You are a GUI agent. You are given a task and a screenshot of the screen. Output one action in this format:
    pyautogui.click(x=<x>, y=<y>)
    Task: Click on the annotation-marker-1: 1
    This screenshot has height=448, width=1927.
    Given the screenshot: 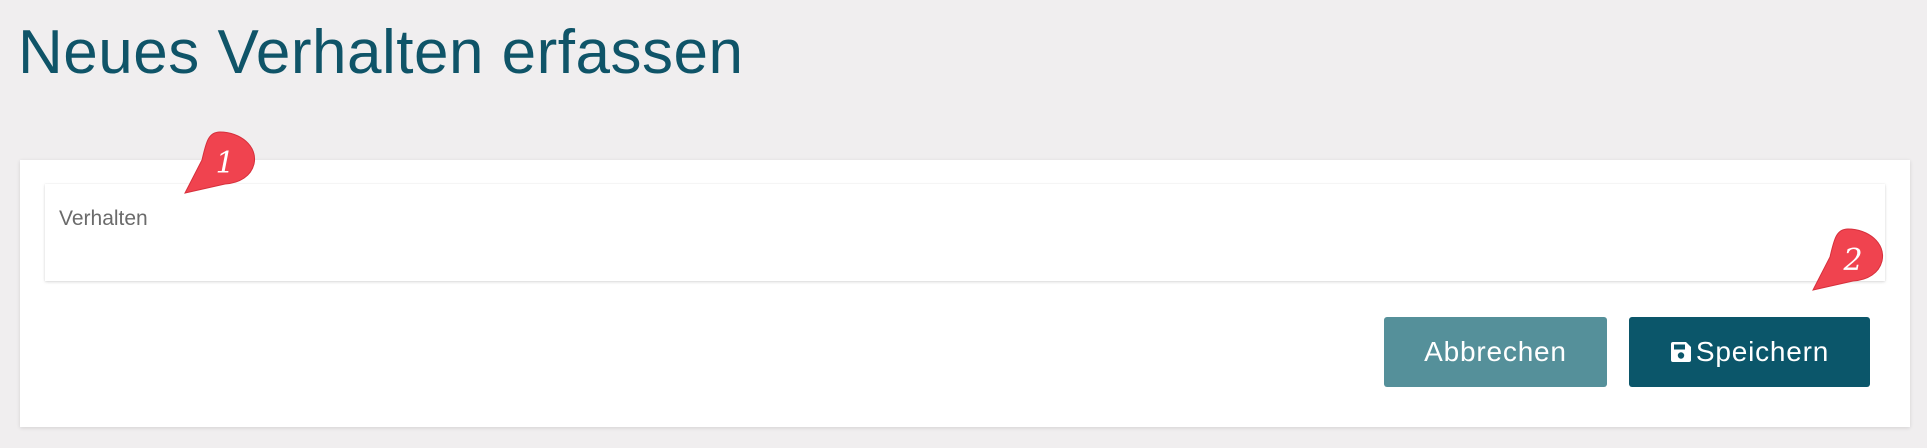 What is the action you would take?
    pyautogui.click(x=218, y=165)
    